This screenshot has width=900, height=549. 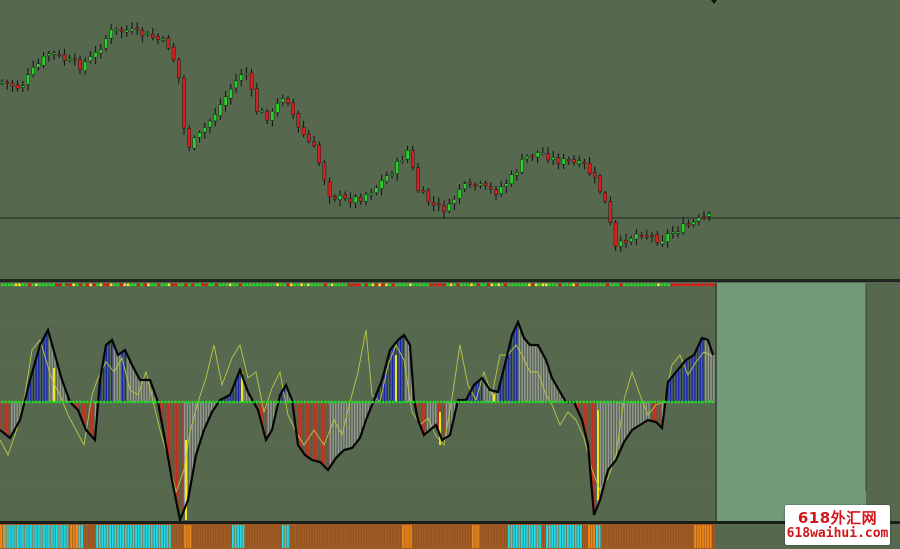 What do you see at coordinates (791, 402) in the screenshot?
I see `future-projection-area` at bounding box center [791, 402].